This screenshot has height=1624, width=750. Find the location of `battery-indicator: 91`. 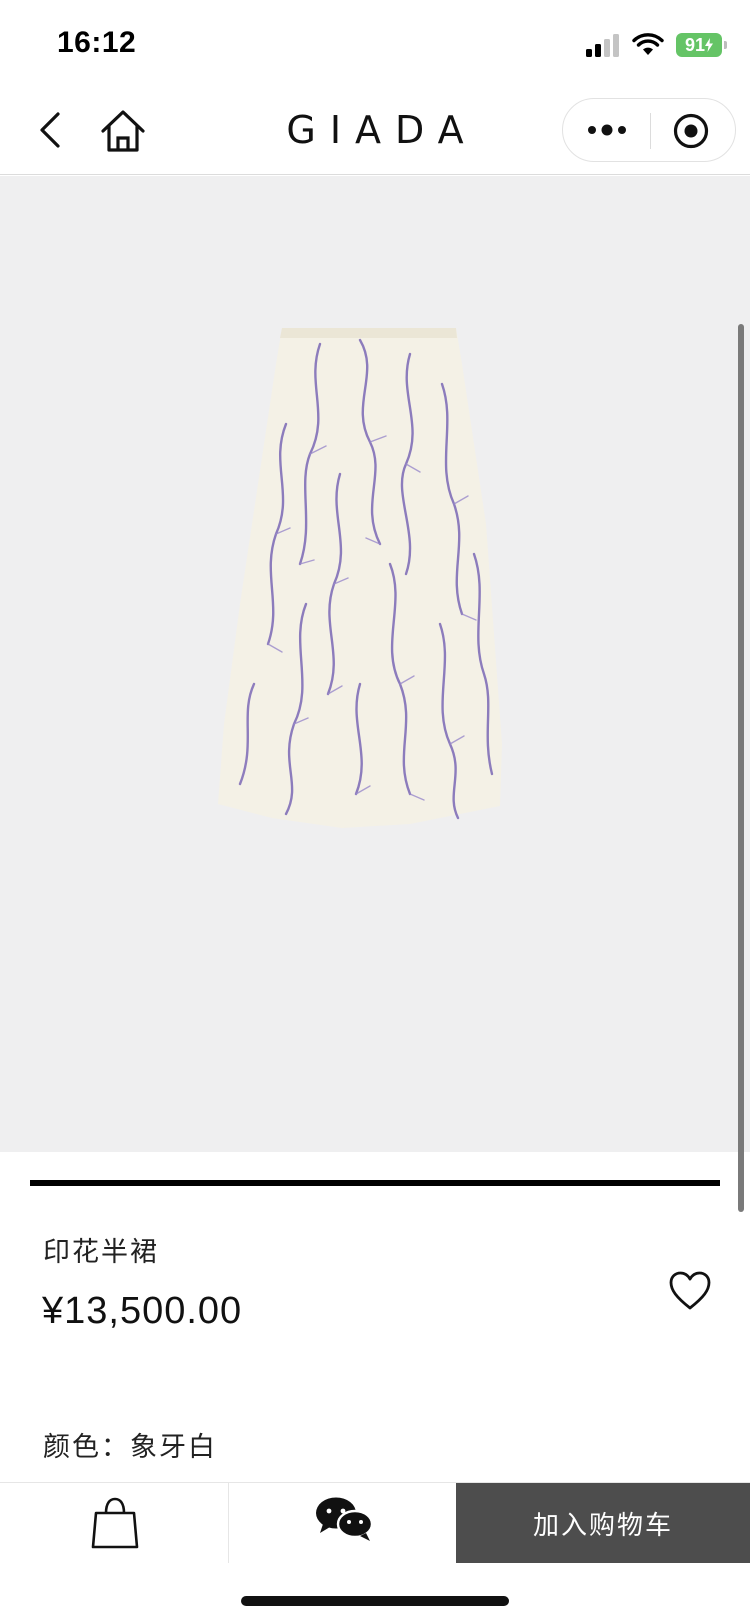

battery-indicator: 91 is located at coordinates (701, 45).